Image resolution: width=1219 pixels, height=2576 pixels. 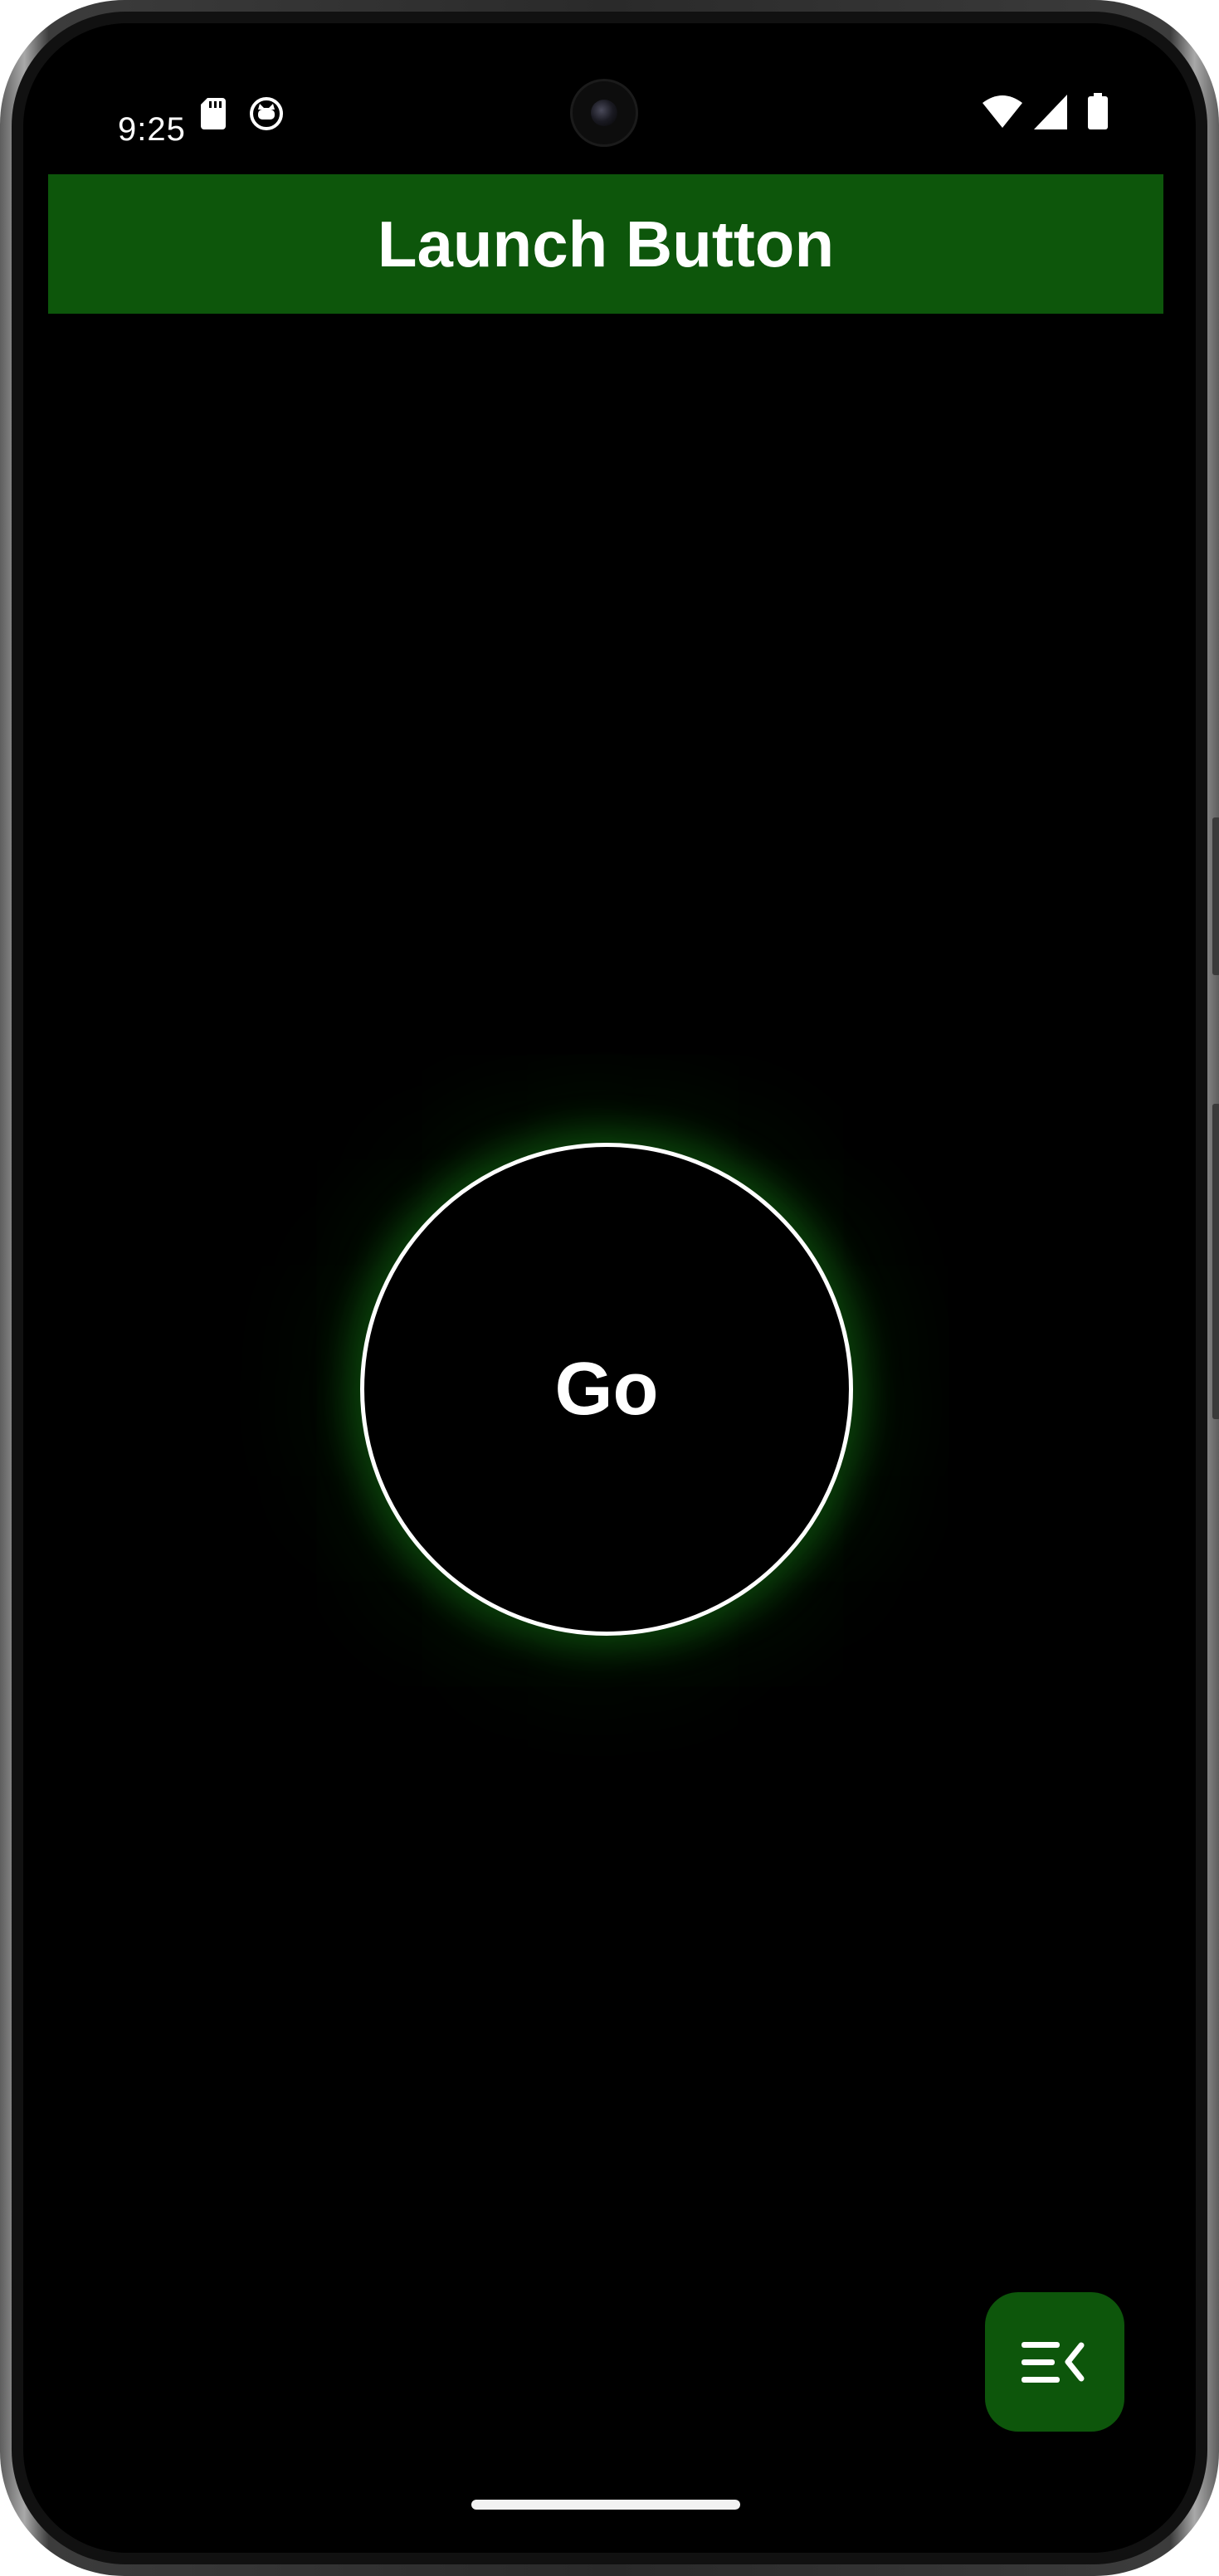 I want to click on battery-icon, so click(x=1098, y=111).